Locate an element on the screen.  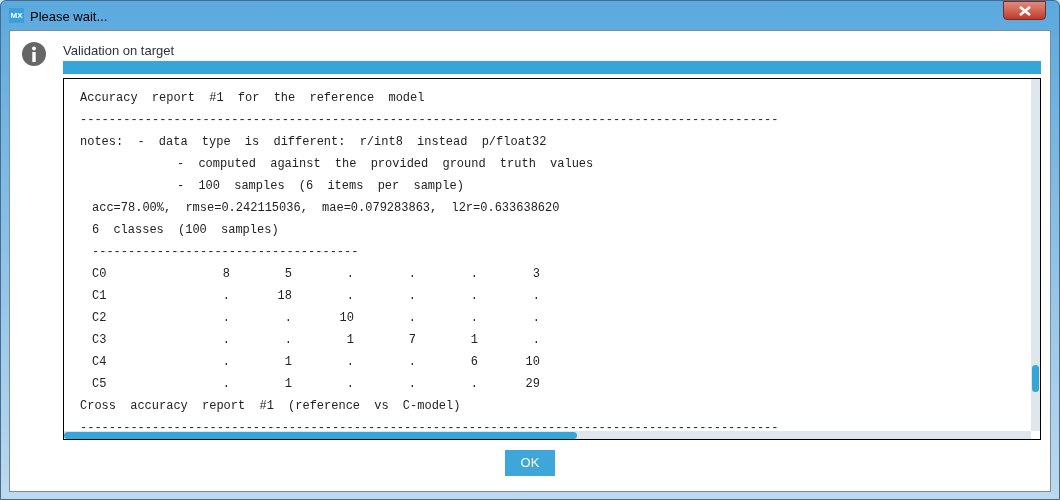
row-label: C0 is located at coordinates (100, 274).